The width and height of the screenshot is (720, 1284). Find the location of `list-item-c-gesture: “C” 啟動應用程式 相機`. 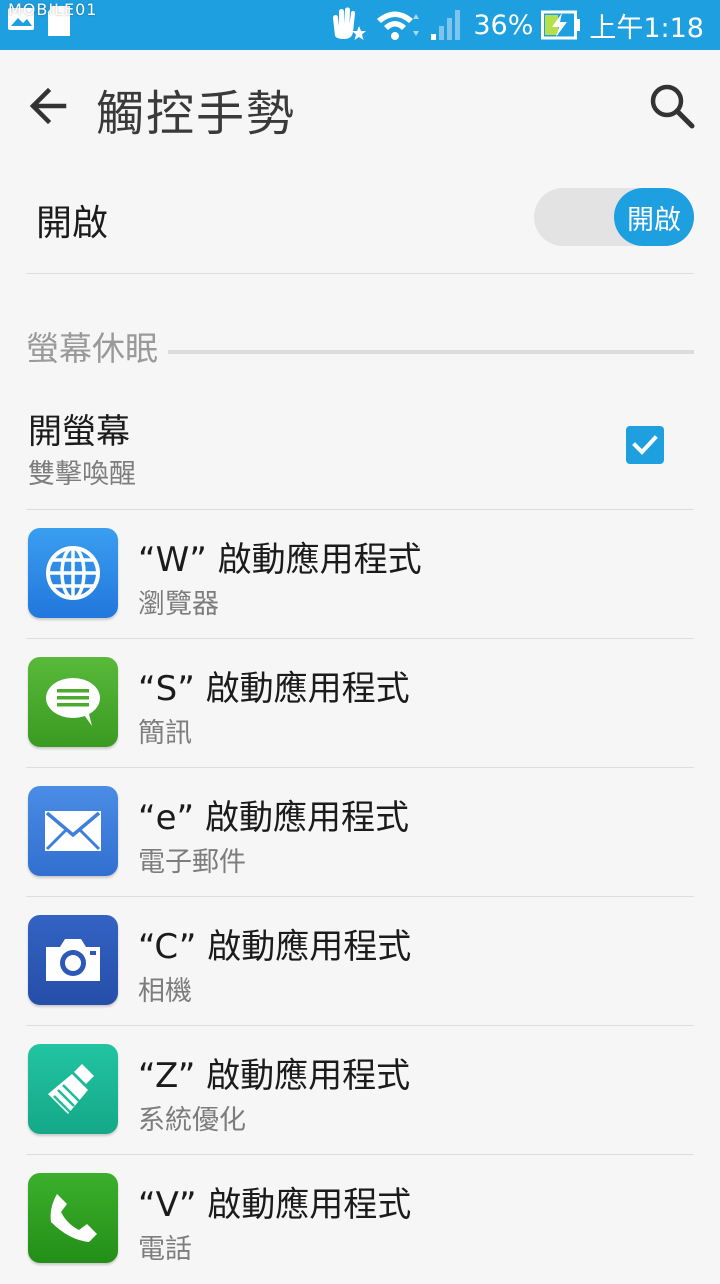

list-item-c-gesture: “C” 啟動應用程式 相機 is located at coordinates (360, 961).